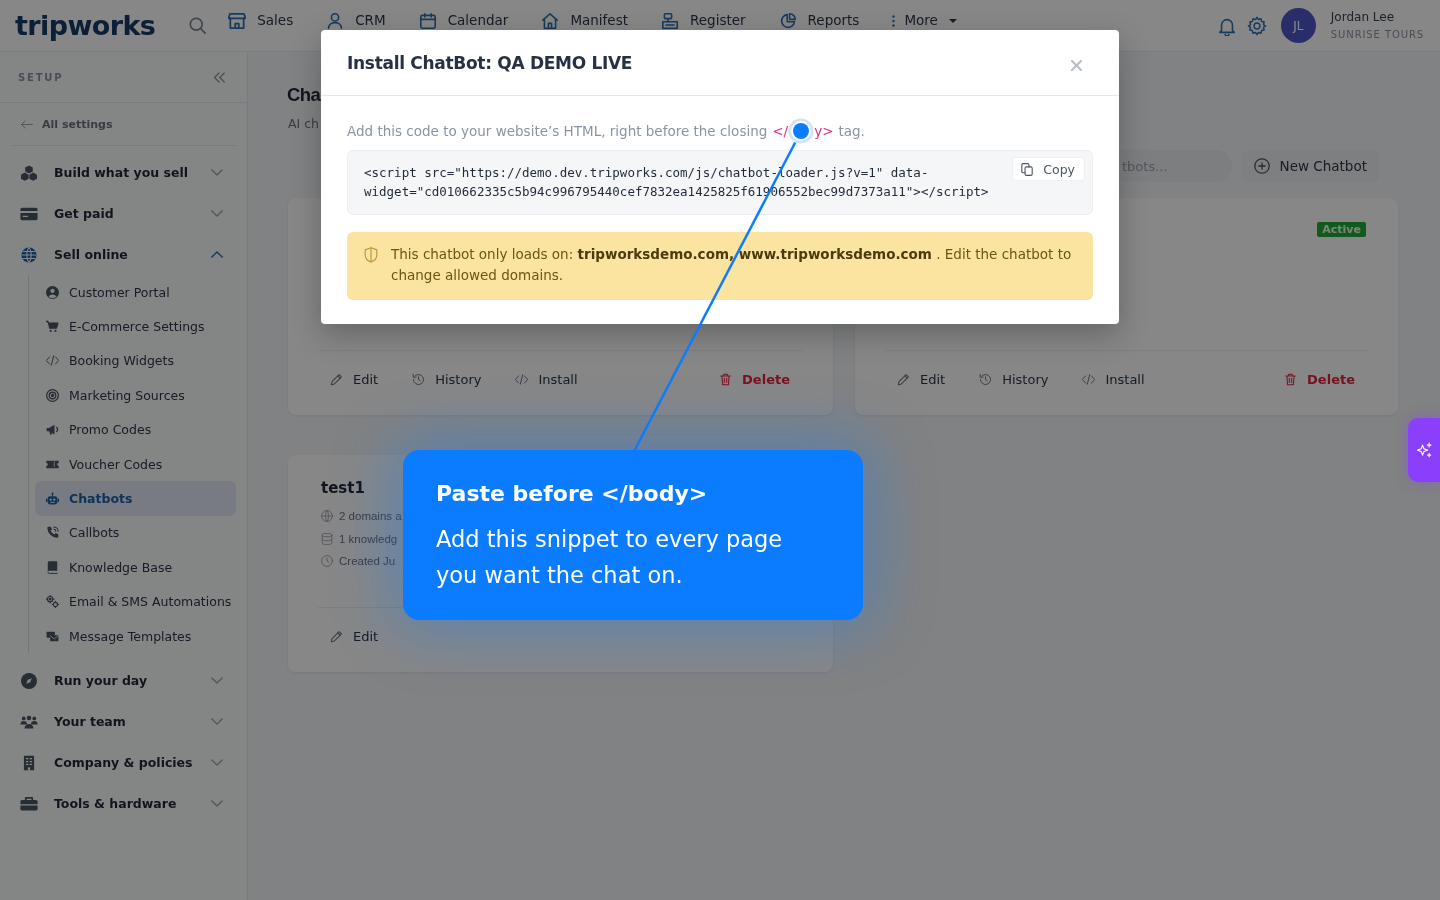  Describe the element at coordinates (52, 395) in the screenshot. I see `target-icon` at that location.